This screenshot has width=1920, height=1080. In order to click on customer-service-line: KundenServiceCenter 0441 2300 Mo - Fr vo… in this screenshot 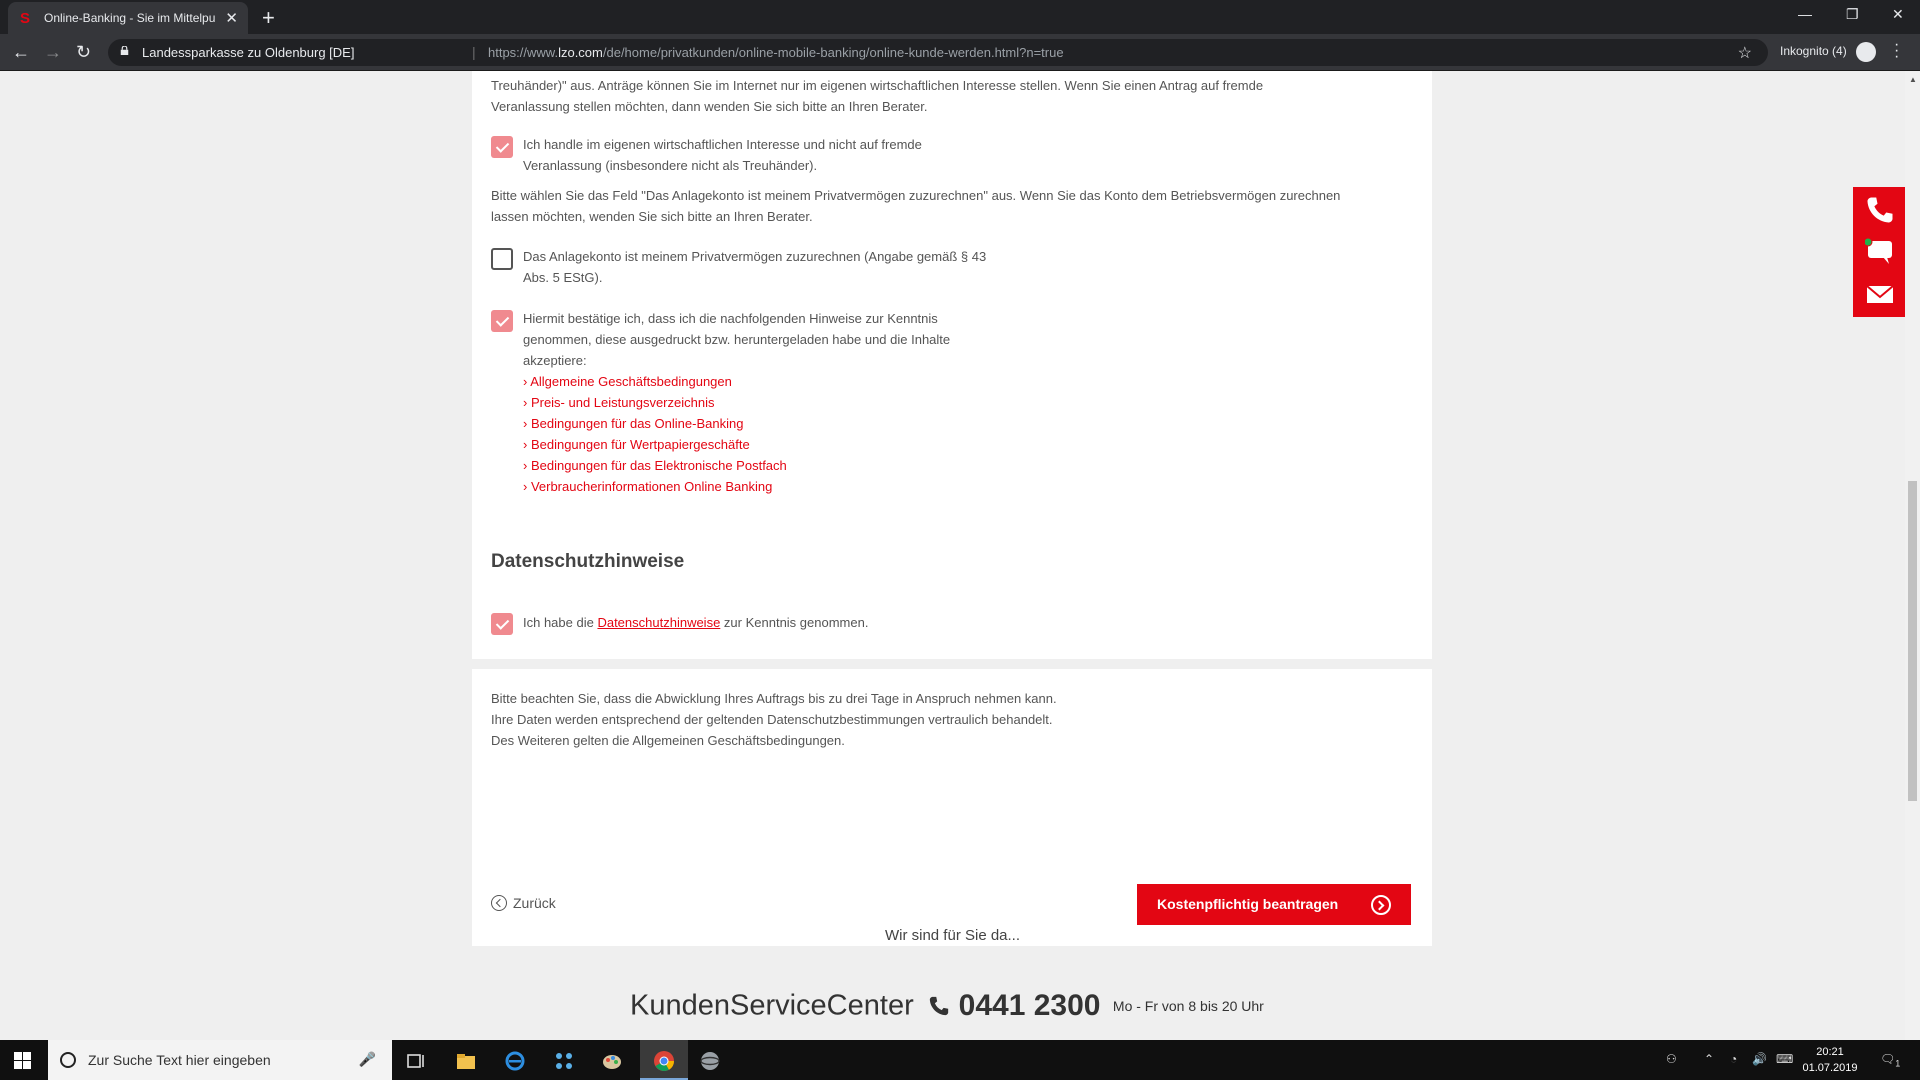, I will do `click(947, 1006)`.